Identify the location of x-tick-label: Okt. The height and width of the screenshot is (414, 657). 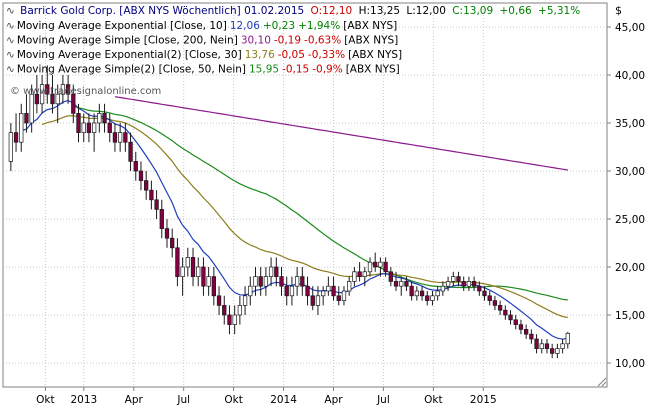
(233, 400).